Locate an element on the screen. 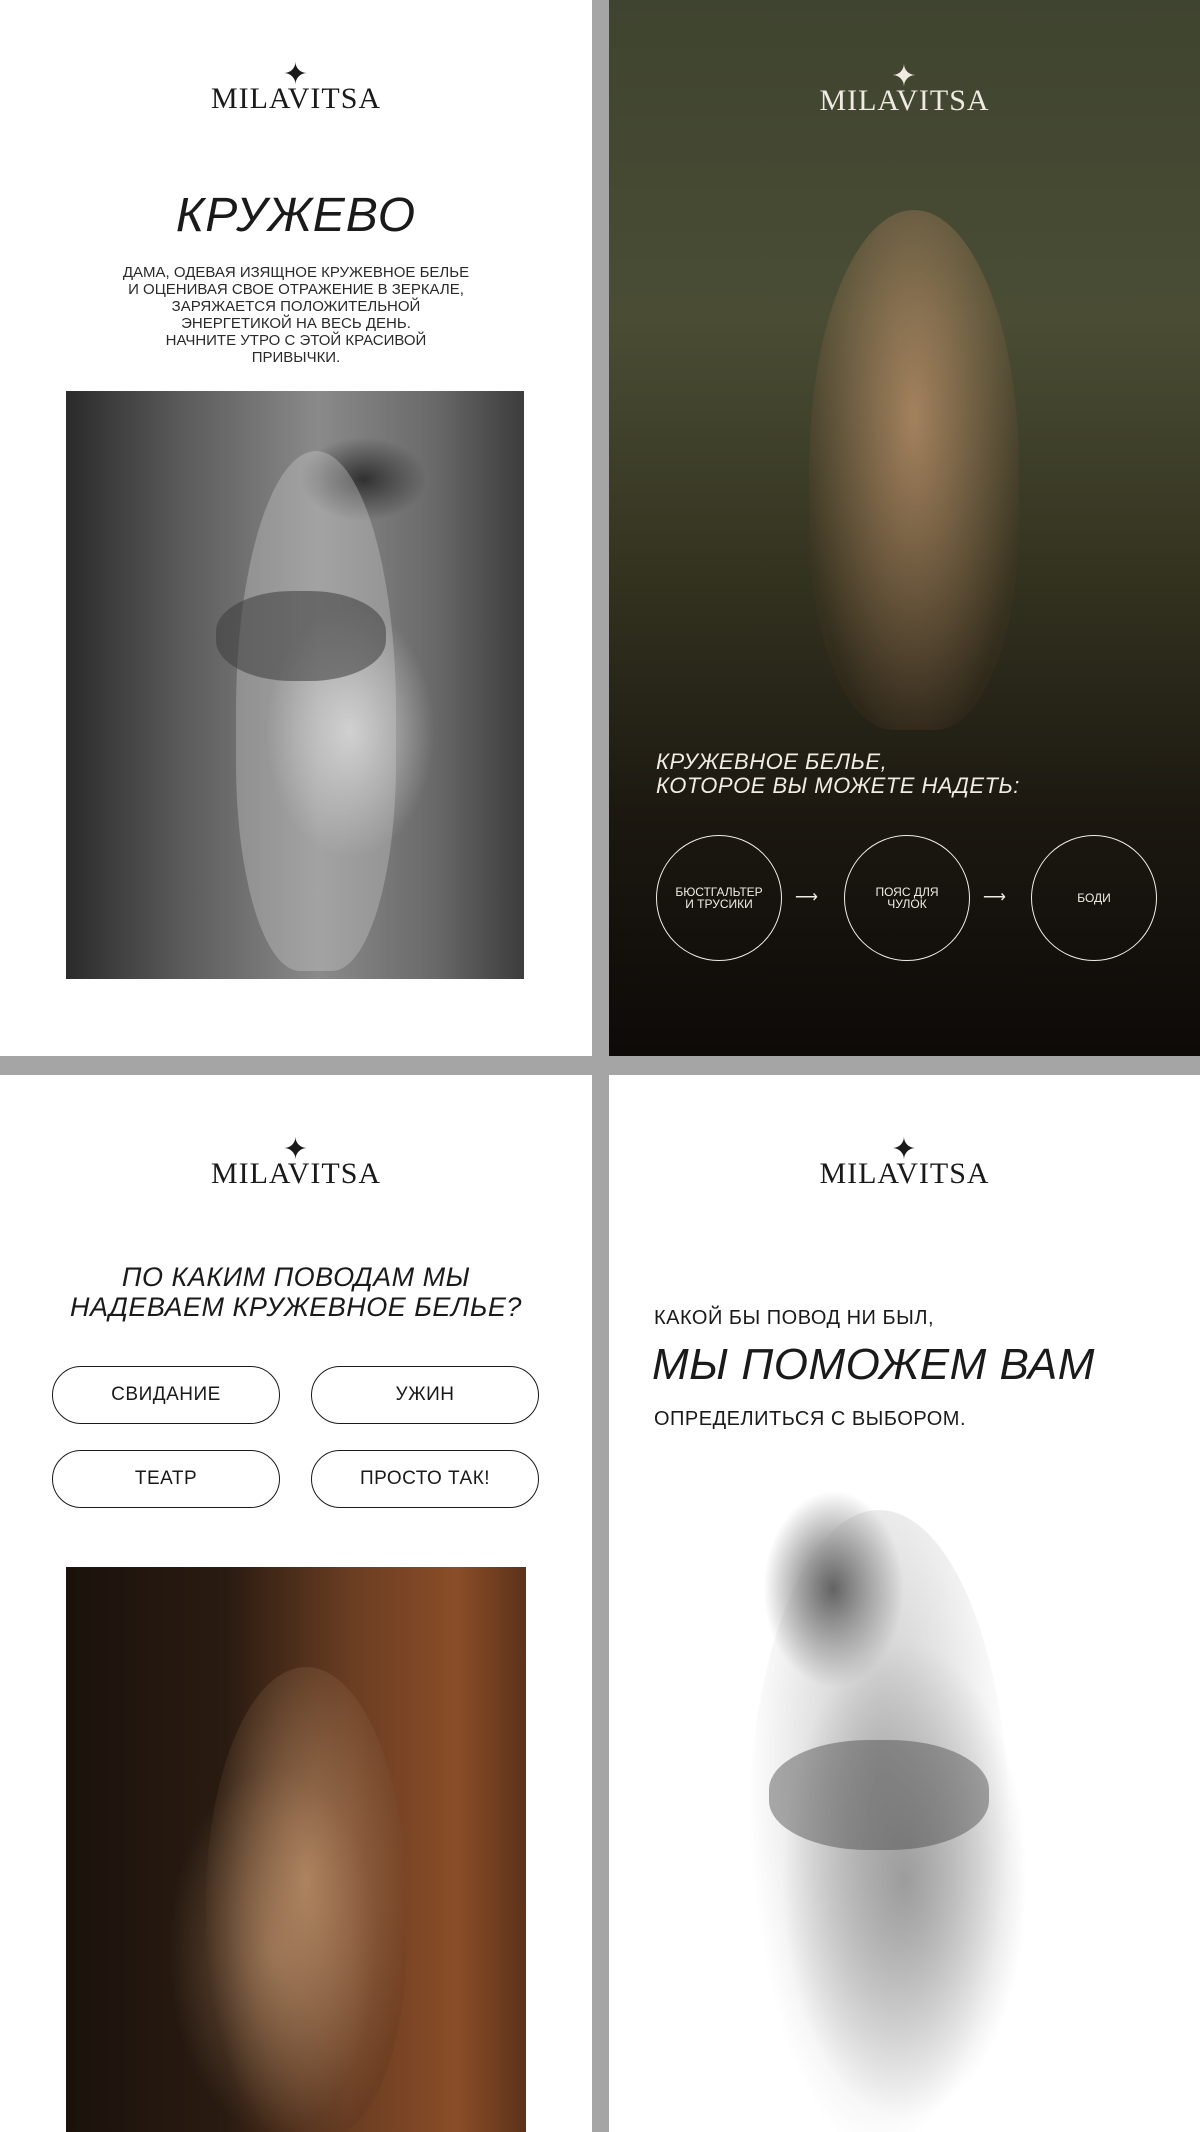 This screenshot has height=2132, width=1200. lead-line: И ОЦЕНИВАЯ СВОЕ ОТРАЖЕНИЕ В ЗЕРКАЛЕ, is located at coordinates (296, 289).